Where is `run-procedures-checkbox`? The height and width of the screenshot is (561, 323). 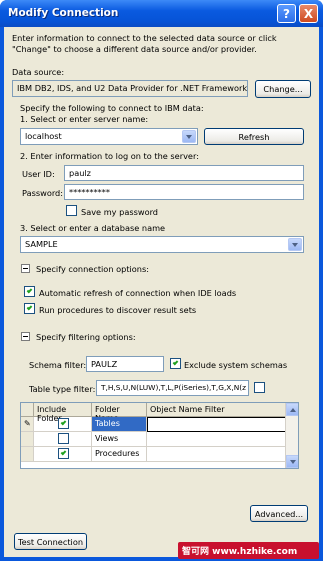
run-procedures-checkbox is located at coordinates (29, 308).